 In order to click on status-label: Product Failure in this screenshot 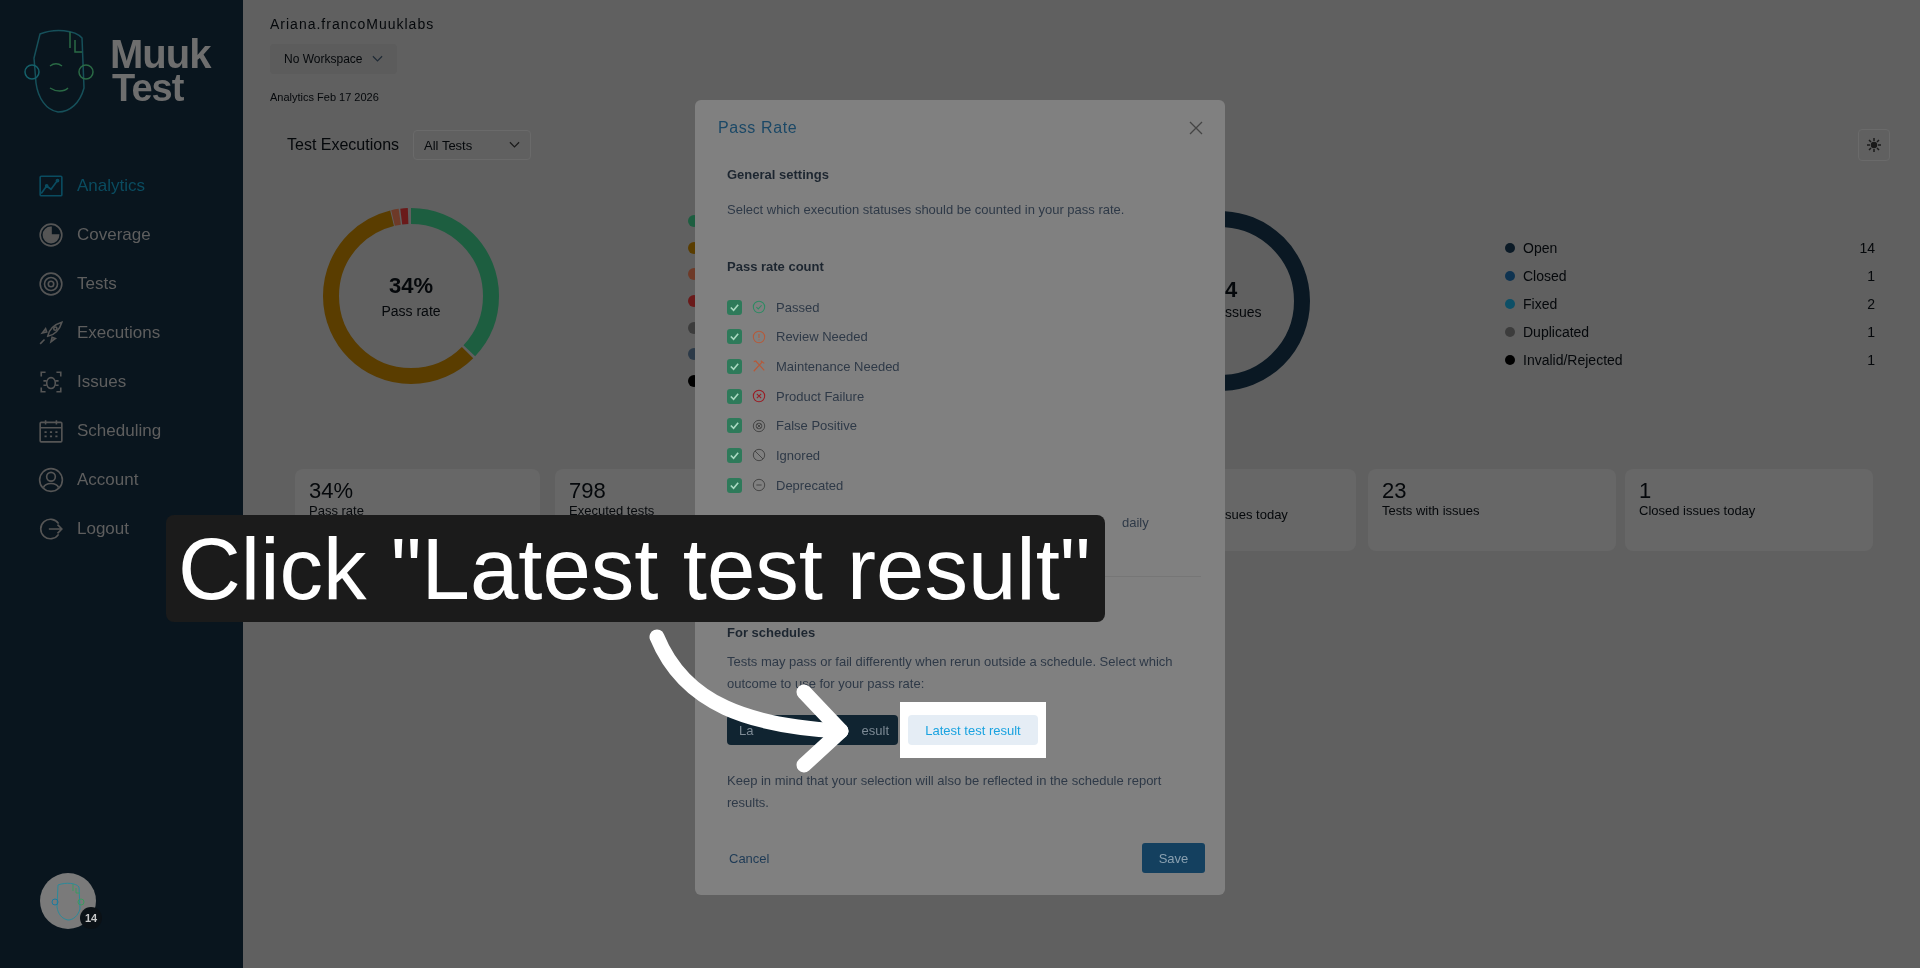, I will do `click(820, 396)`.